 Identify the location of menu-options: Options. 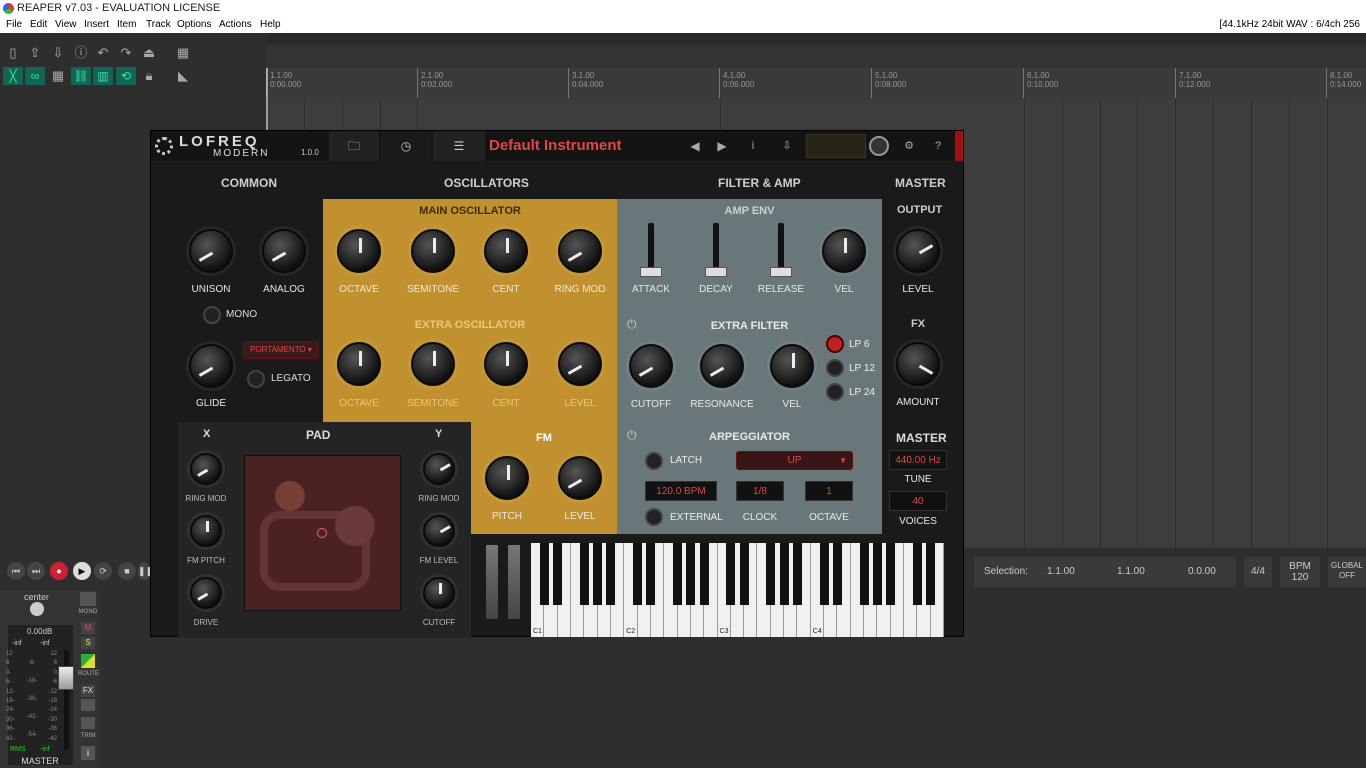
(194, 25).